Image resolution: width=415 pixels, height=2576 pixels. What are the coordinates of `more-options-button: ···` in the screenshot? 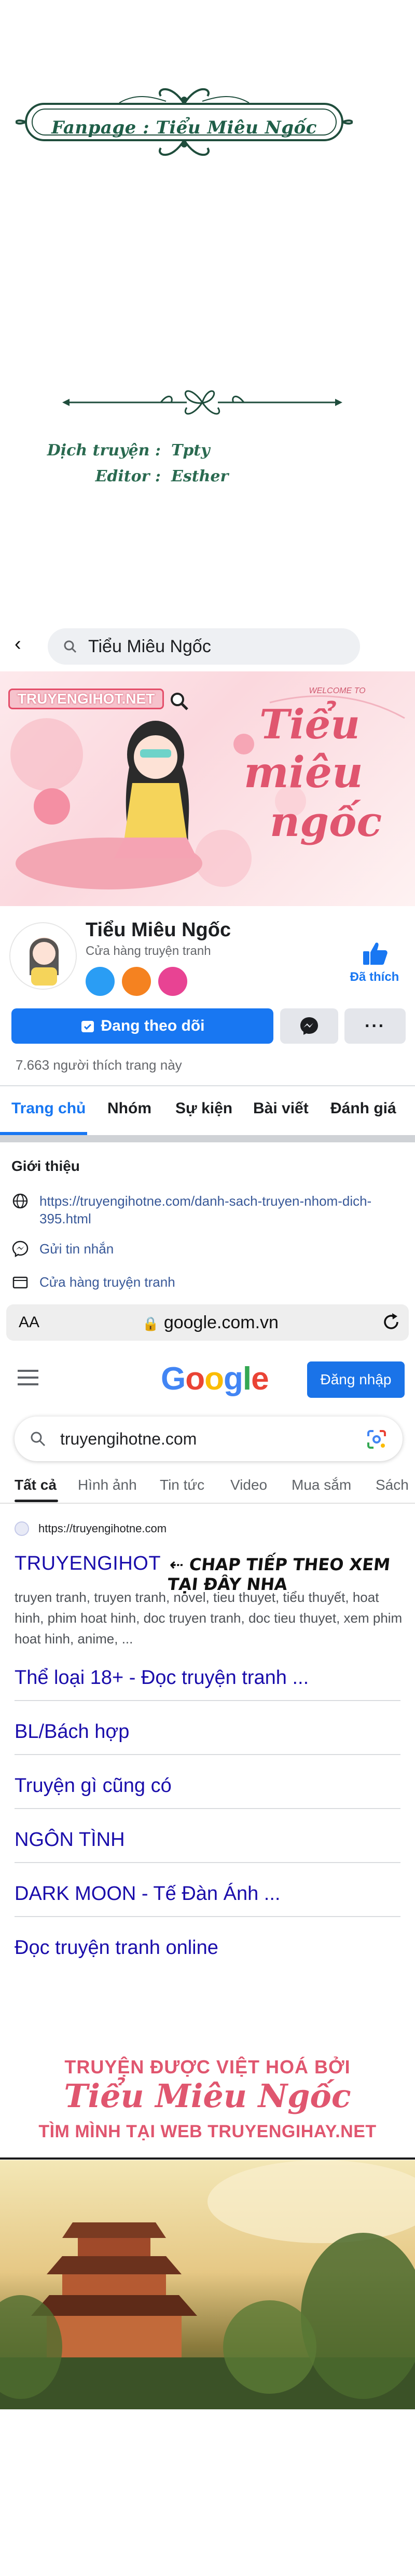 It's located at (375, 1026).